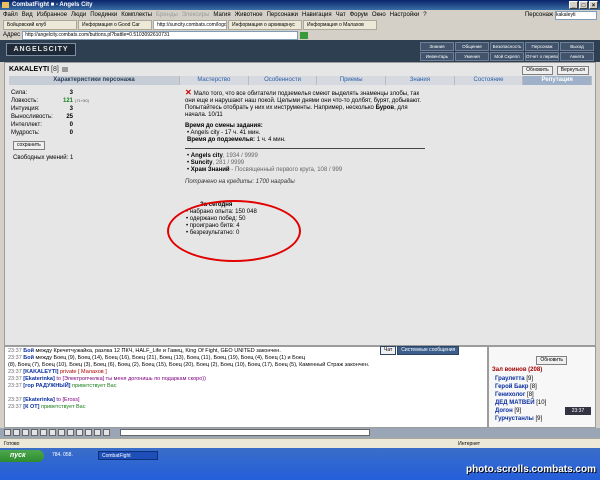 The image size is (600, 480). What do you see at coordinates (94, 80) in the screenshot?
I see `tab-characteristics: Характеристики персонажа` at bounding box center [94, 80].